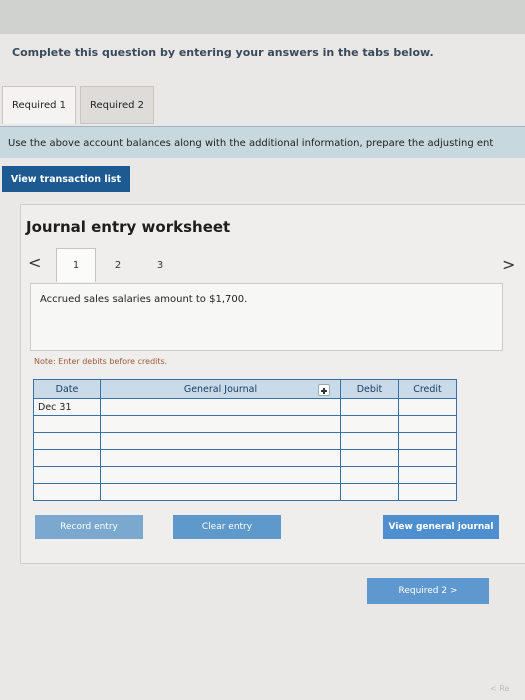 The height and width of the screenshot is (700, 525). What do you see at coordinates (67, 389) in the screenshot?
I see `header-date: Date` at bounding box center [67, 389].